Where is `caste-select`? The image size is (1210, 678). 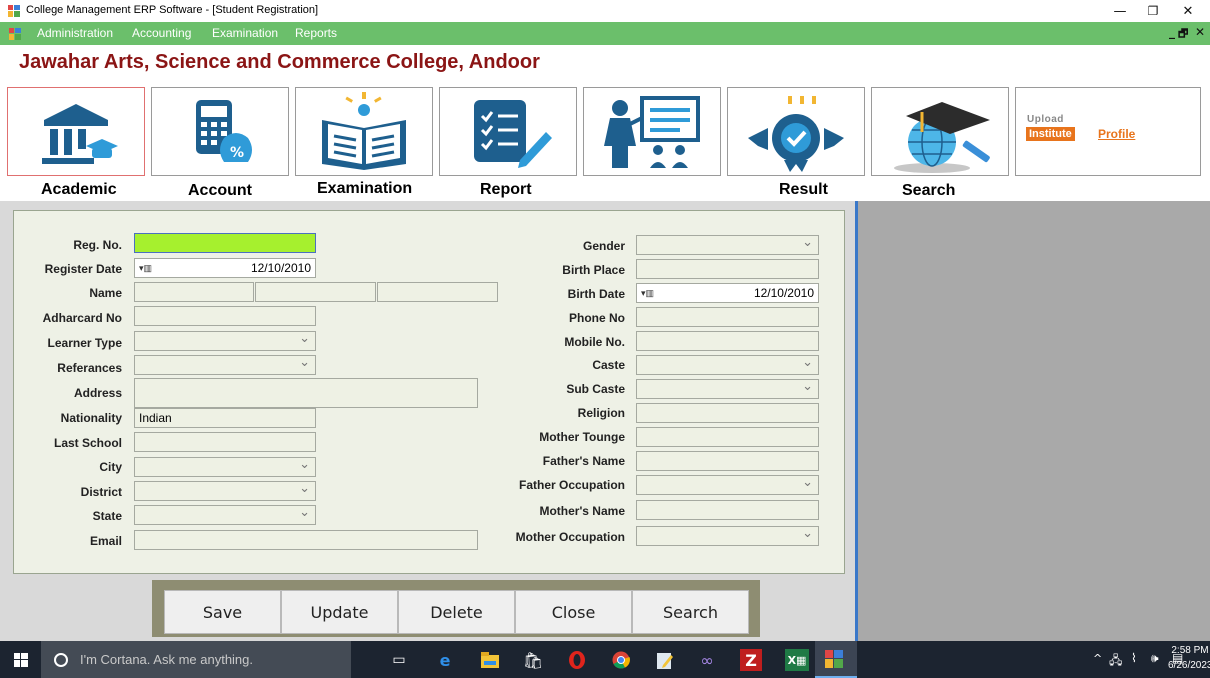
caste-select is located at coordinates (727, 364).